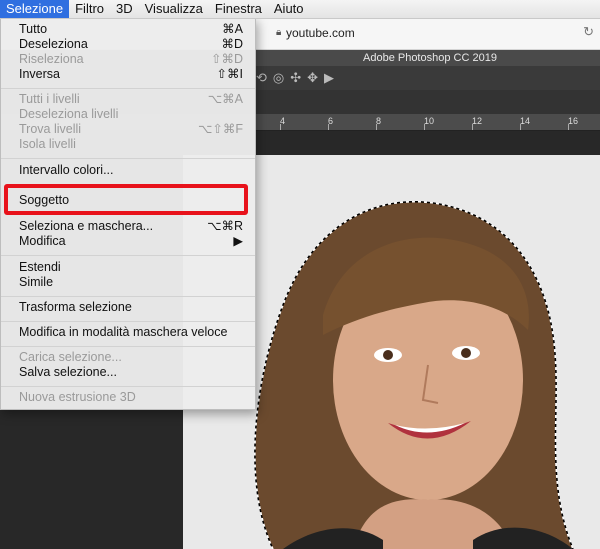  Describe the element at coordinates (588, 32) in the screenshot. I see `reload-icon: ↻` at that location.